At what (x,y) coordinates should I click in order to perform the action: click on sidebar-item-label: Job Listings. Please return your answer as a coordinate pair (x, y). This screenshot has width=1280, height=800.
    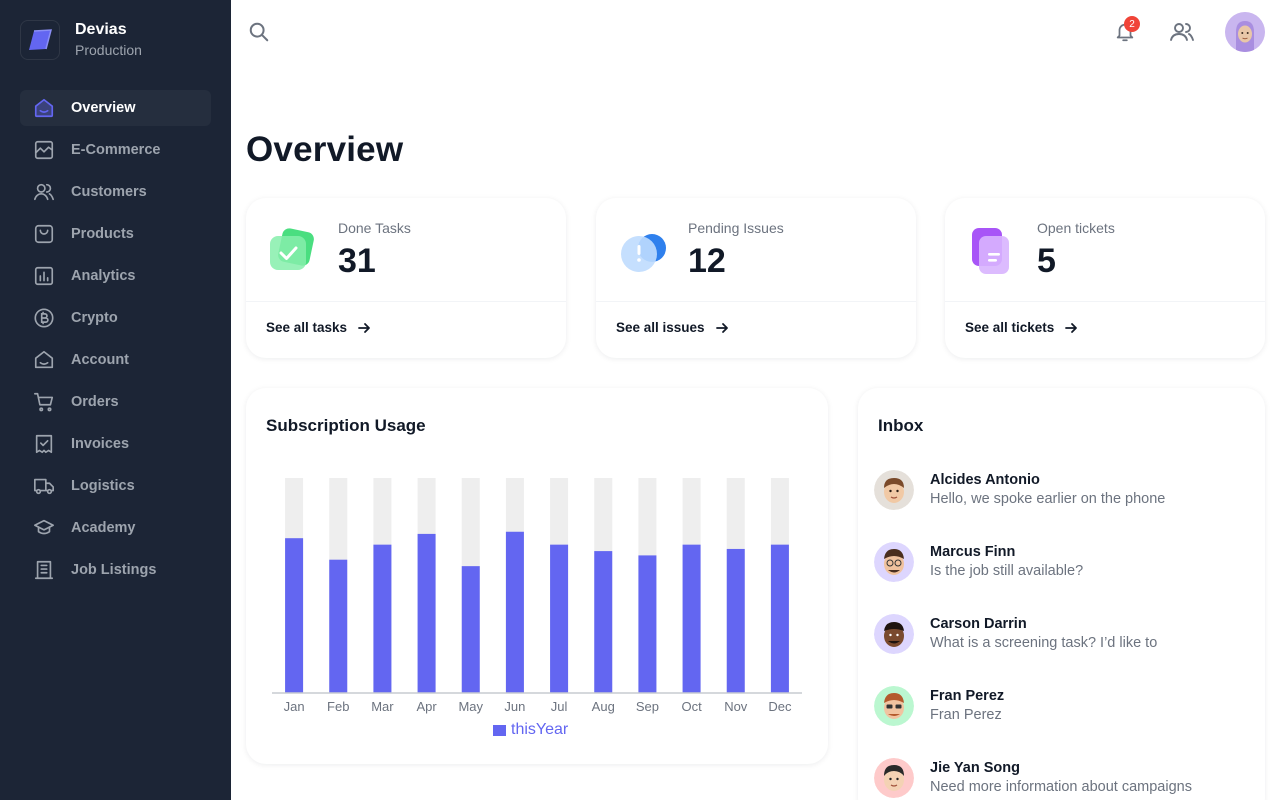
    Looking at the image, I should click on (114, 570).